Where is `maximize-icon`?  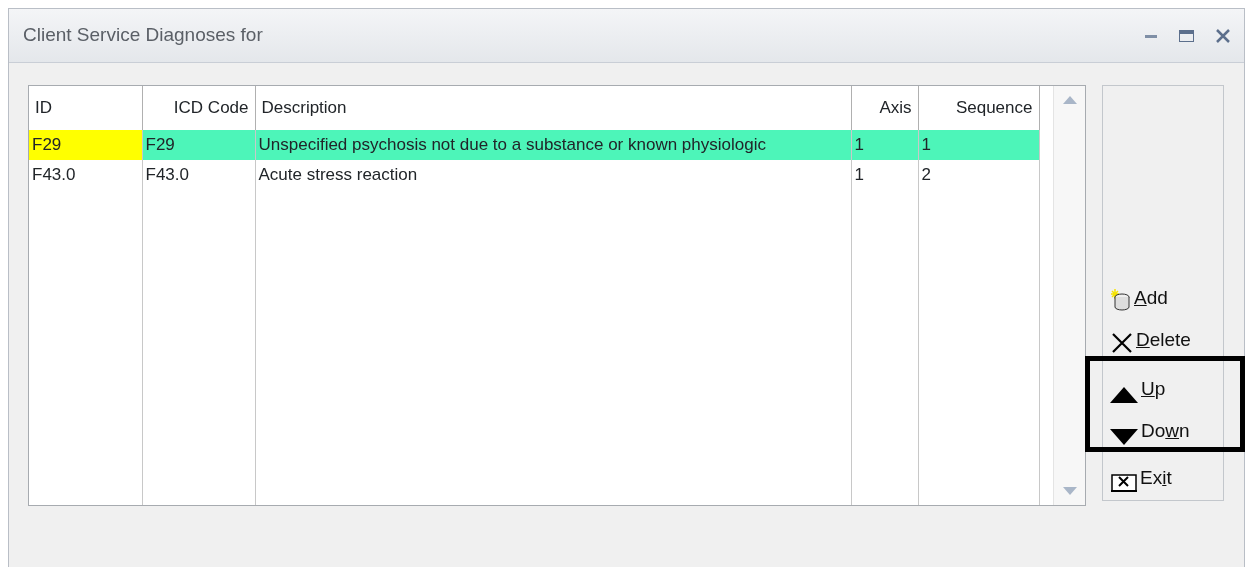 maximize-icon is located at coordinates (1186, 35).